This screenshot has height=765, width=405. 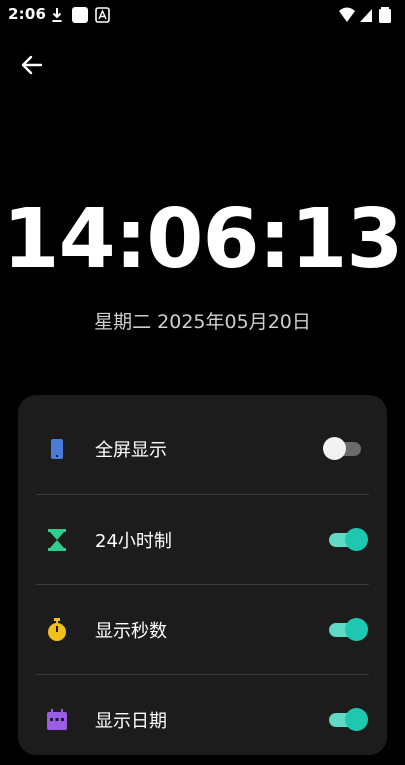 What do you see at coordinates (133, 541) in the screenshot?
I see `setting-label: 24小时制` at bounding box center [133, 541].